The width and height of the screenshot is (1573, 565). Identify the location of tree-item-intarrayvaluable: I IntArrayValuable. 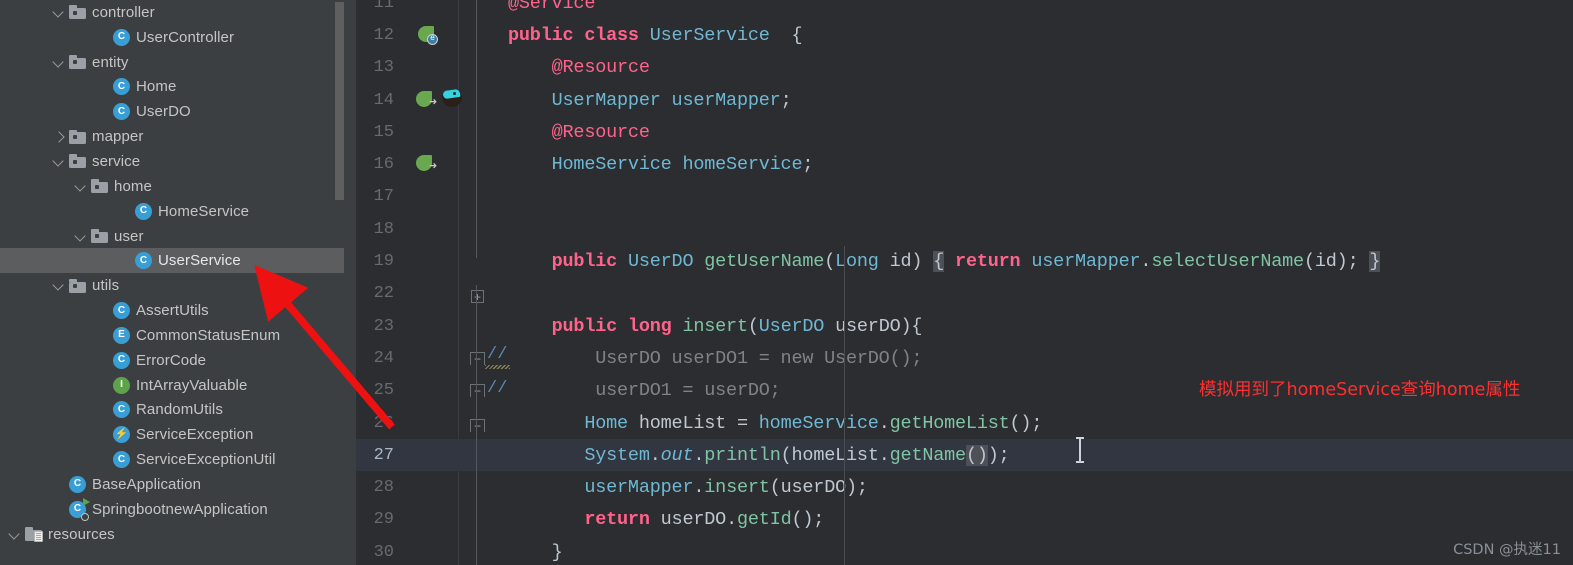
(178, 385).